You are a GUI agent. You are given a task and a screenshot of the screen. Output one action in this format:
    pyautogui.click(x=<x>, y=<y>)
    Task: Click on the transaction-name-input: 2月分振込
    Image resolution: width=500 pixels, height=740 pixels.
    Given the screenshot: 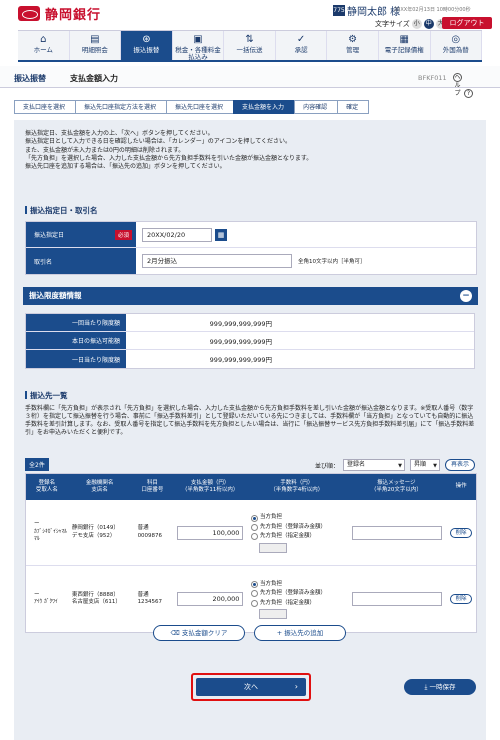 What is the action you would take?
    pyautogui.click(x=217, y=261)
    